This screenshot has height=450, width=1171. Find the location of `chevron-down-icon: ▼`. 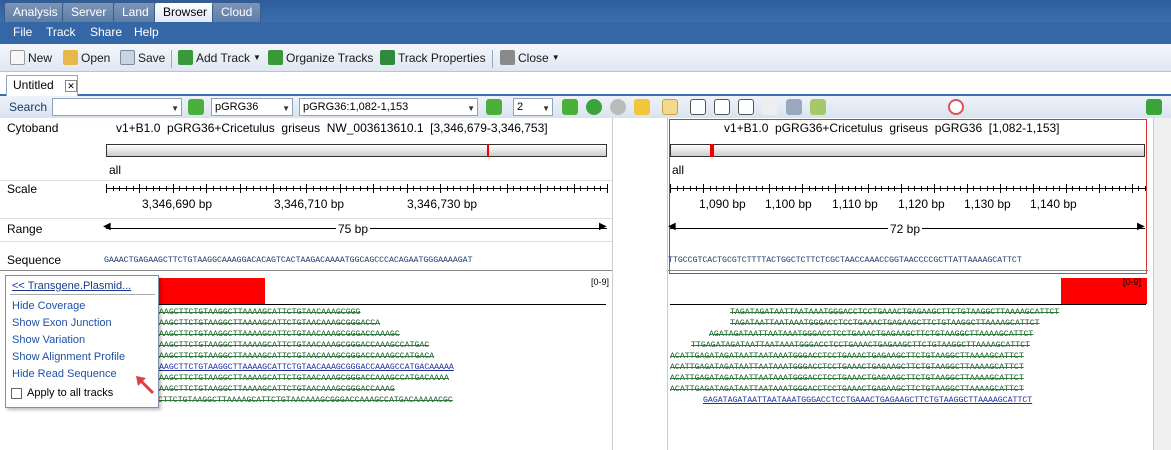

chevron-down-icon: ▼ is located at coordinates (471, 108).